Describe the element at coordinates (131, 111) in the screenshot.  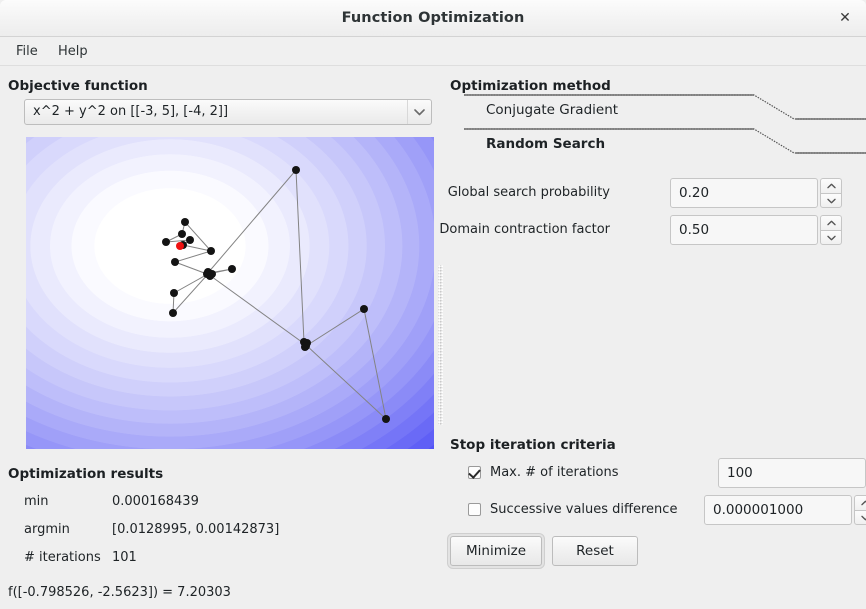
I see `objective-function-value: x^2 + y^2 on [[-3, 5], [-4, 2]]` at that location.